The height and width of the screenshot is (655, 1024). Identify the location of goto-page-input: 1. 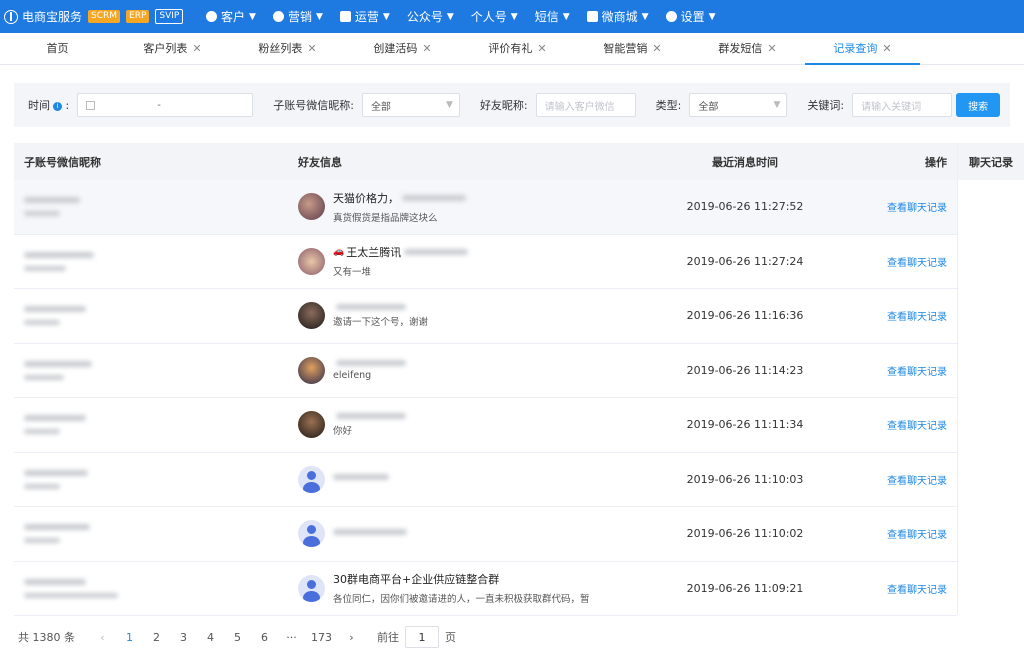
(422, 637).